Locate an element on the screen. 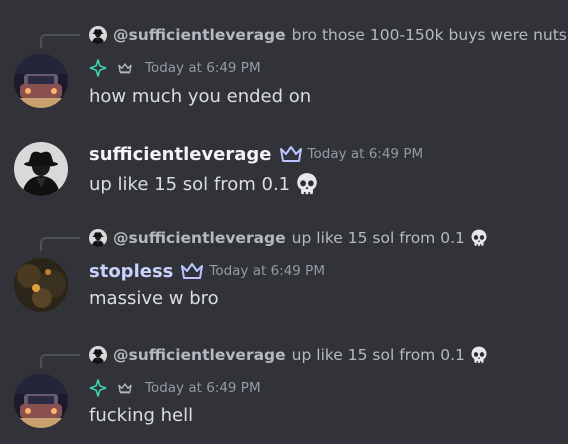 Image resolution: width=568 pixels, height=444 pixels. message-text: up like 15 sol from 0.1 is located at coordinates (190, 184).